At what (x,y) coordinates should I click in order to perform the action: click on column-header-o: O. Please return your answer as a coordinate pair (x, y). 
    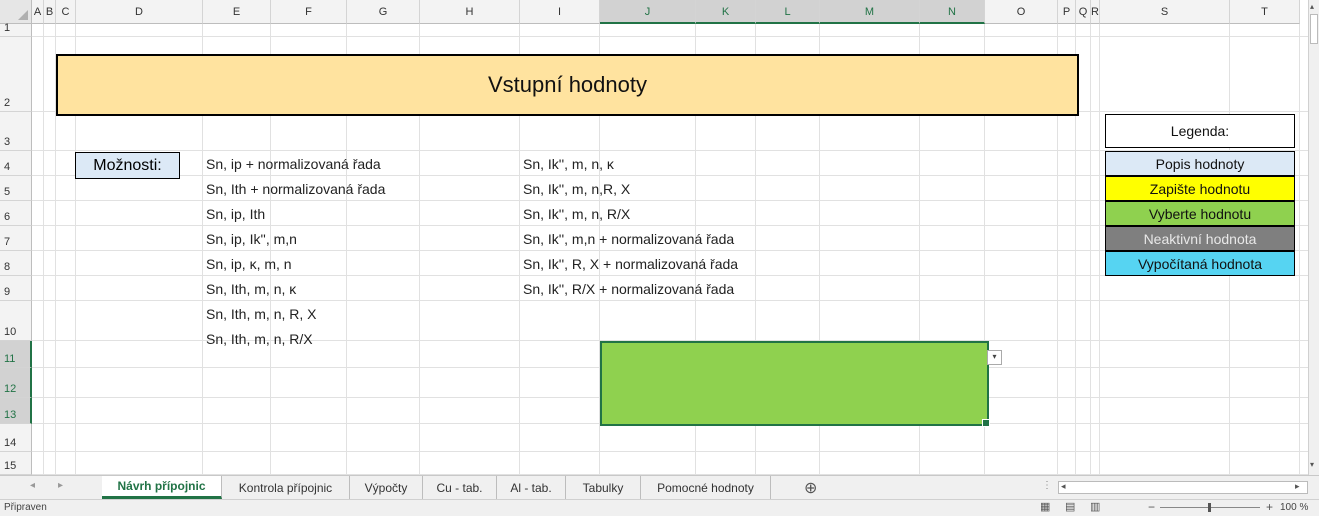
    Looking at the image, I should click on (1021, 12).